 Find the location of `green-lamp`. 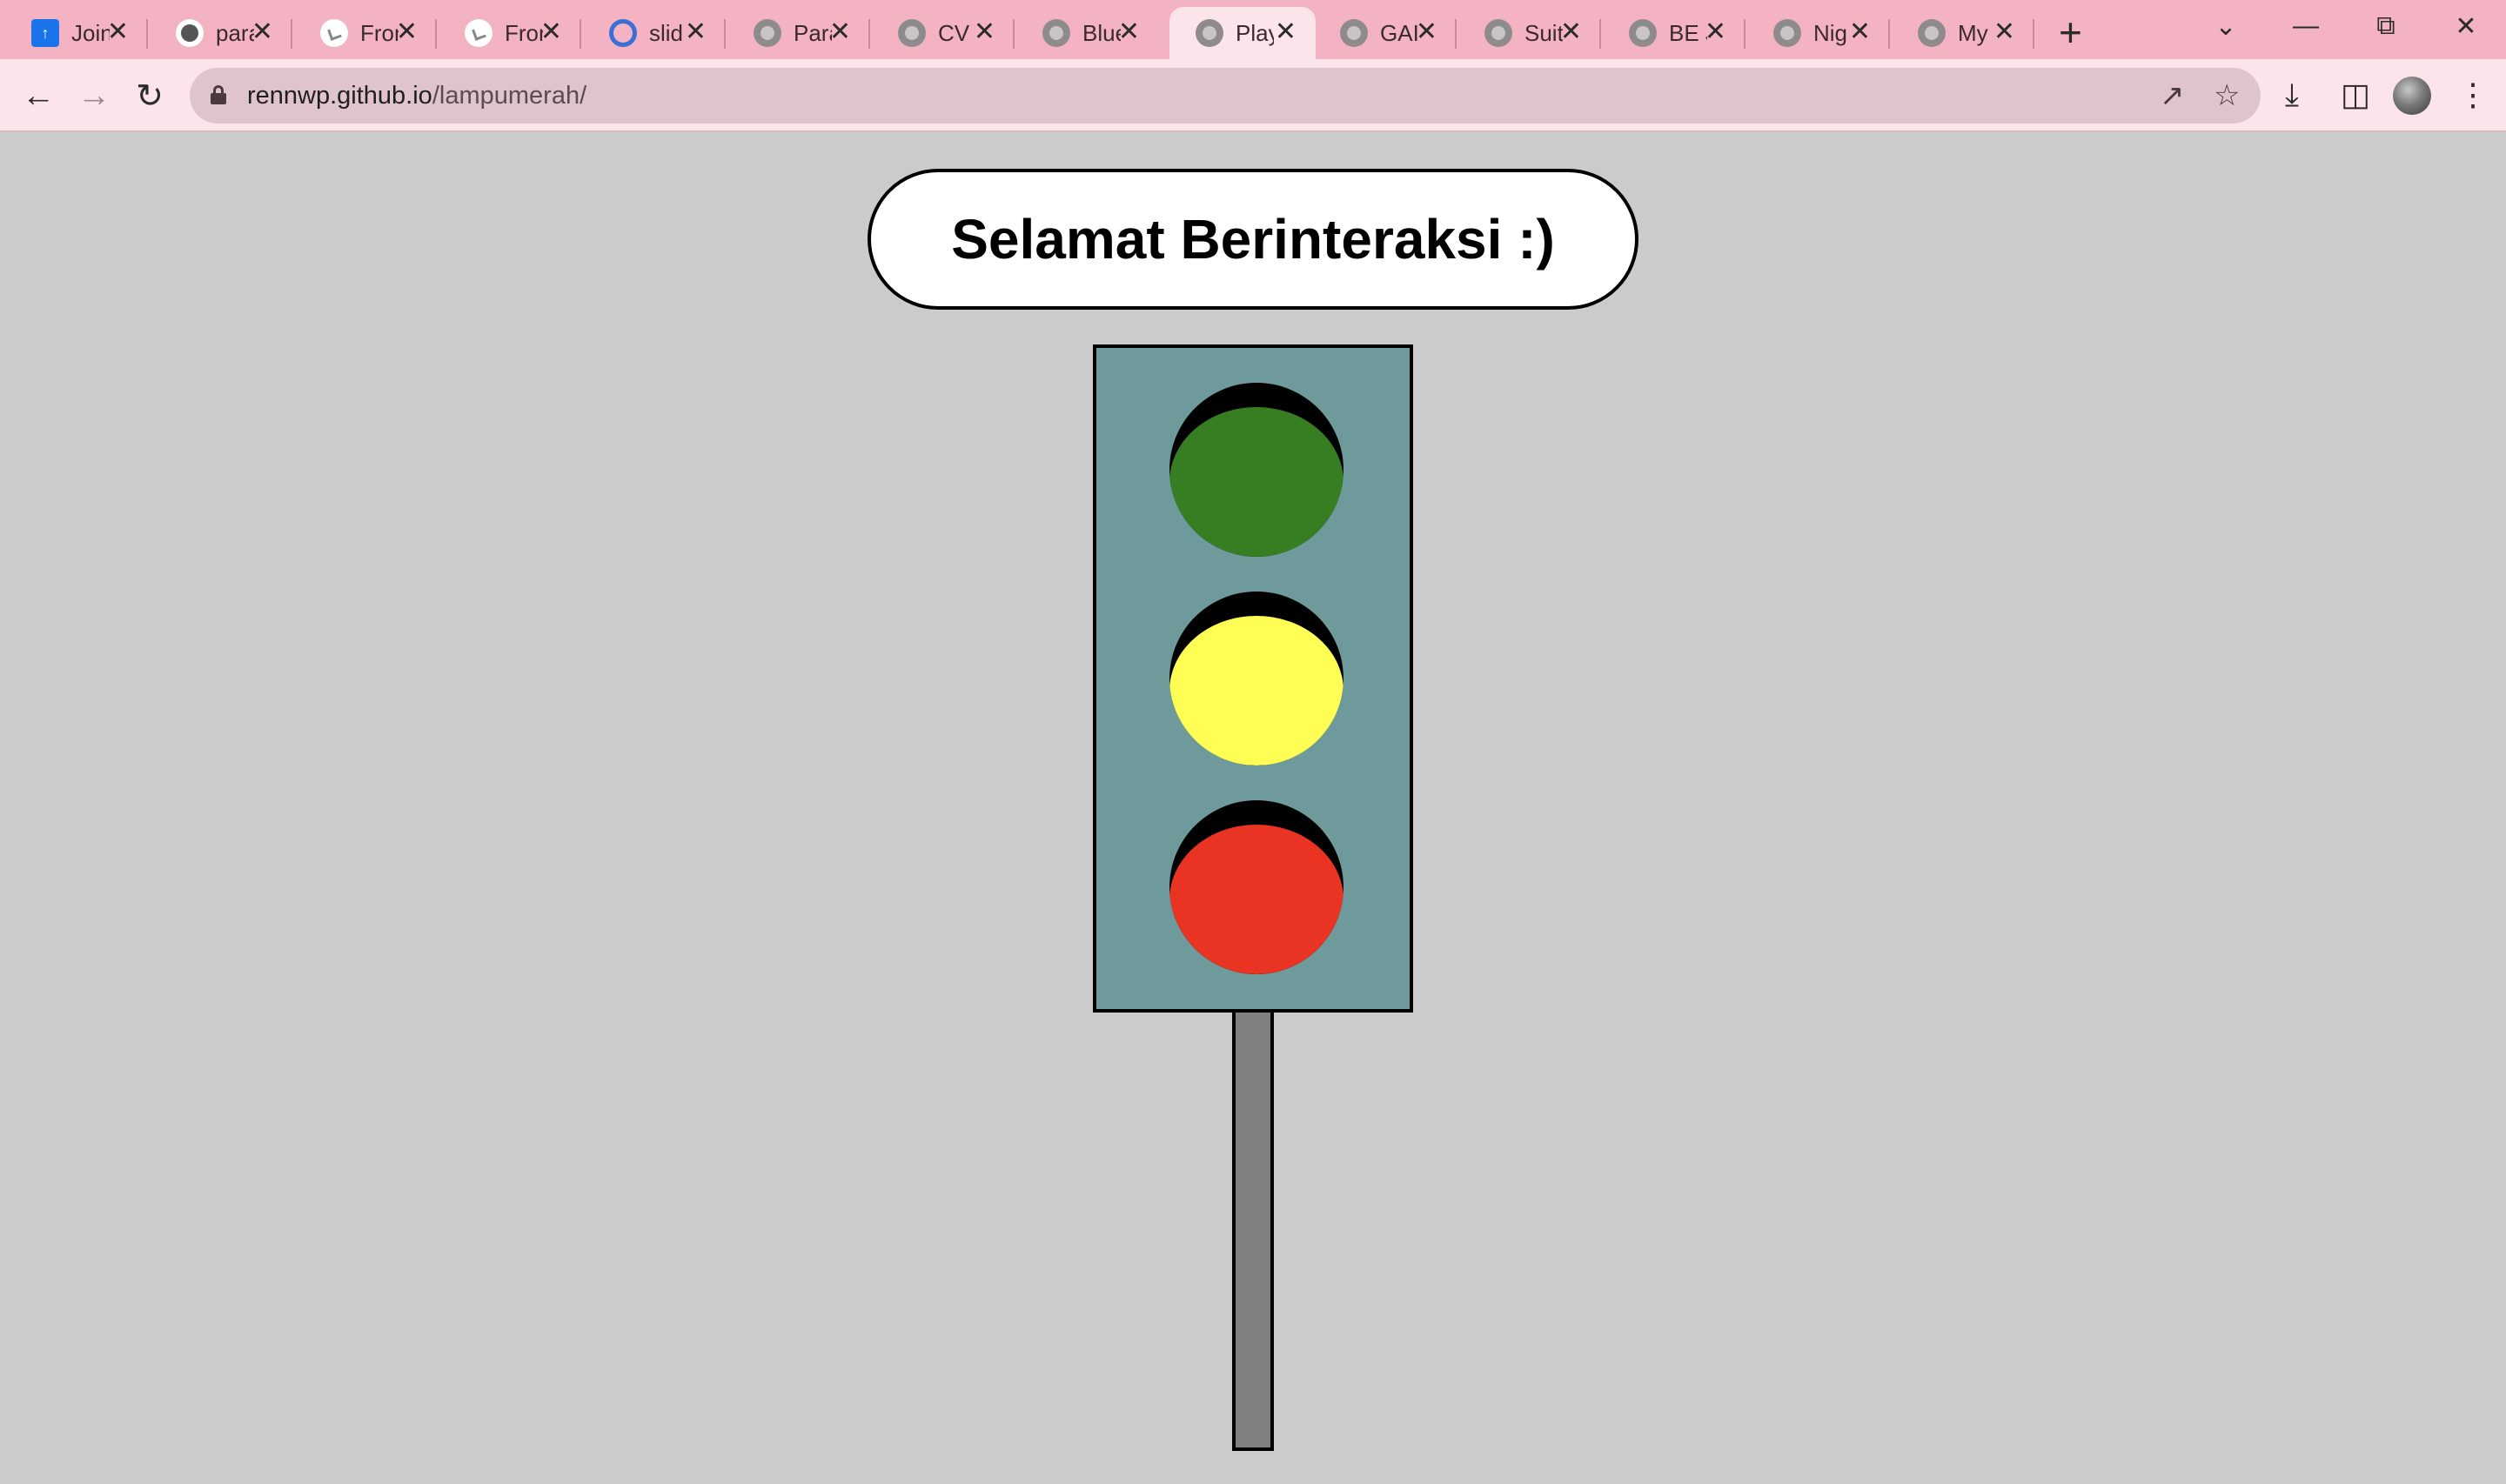

green-lamp is located at coordinates (1256, 470).